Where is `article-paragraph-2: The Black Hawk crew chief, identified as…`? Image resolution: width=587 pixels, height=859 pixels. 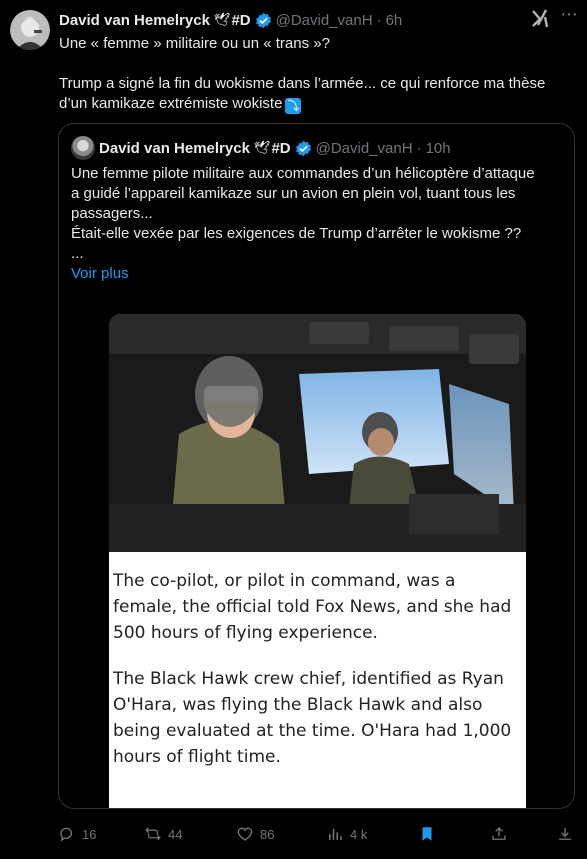 article-paragraph-2: The Black Hawk crew chief, identified as… is located at coordinates (312, 718).